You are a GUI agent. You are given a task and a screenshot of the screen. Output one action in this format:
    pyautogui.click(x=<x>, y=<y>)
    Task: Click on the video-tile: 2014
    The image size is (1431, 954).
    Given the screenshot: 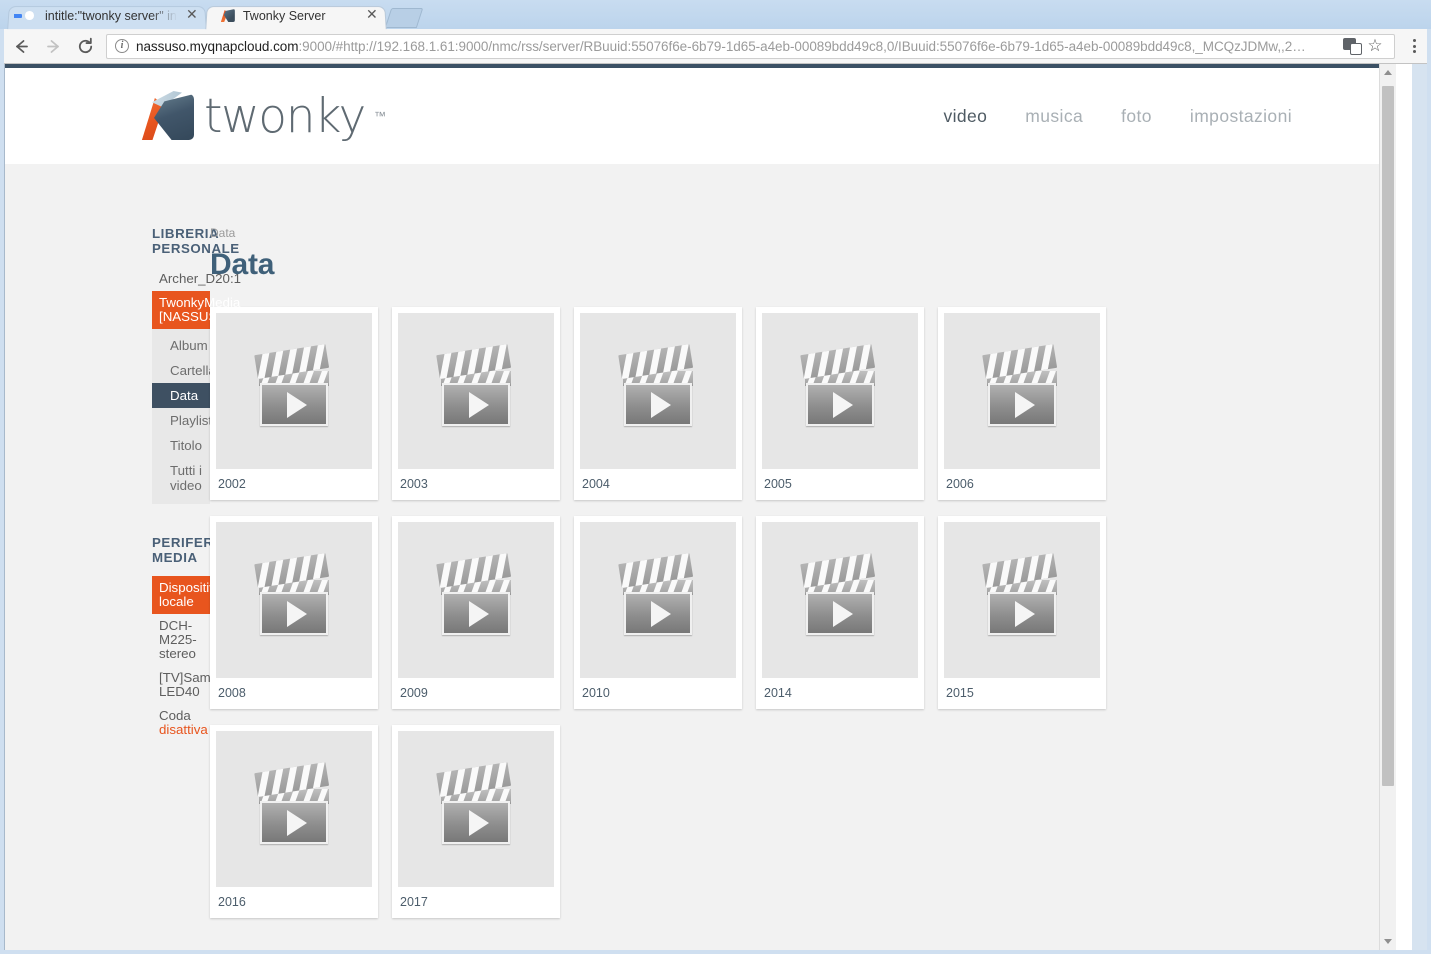 What is the action you would take?
    pyautogui.click(x=840, y=612)
    